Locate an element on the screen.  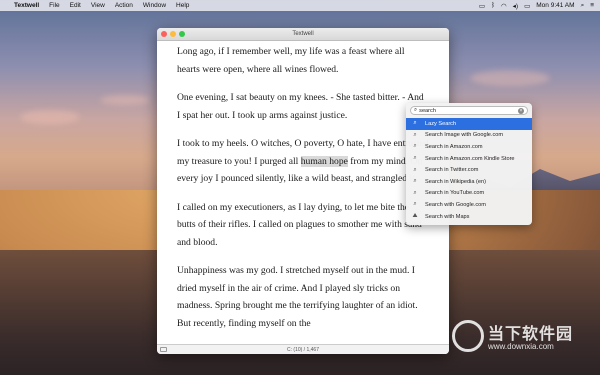
battery-icon: ▭ is located at coordinates (527, 6).